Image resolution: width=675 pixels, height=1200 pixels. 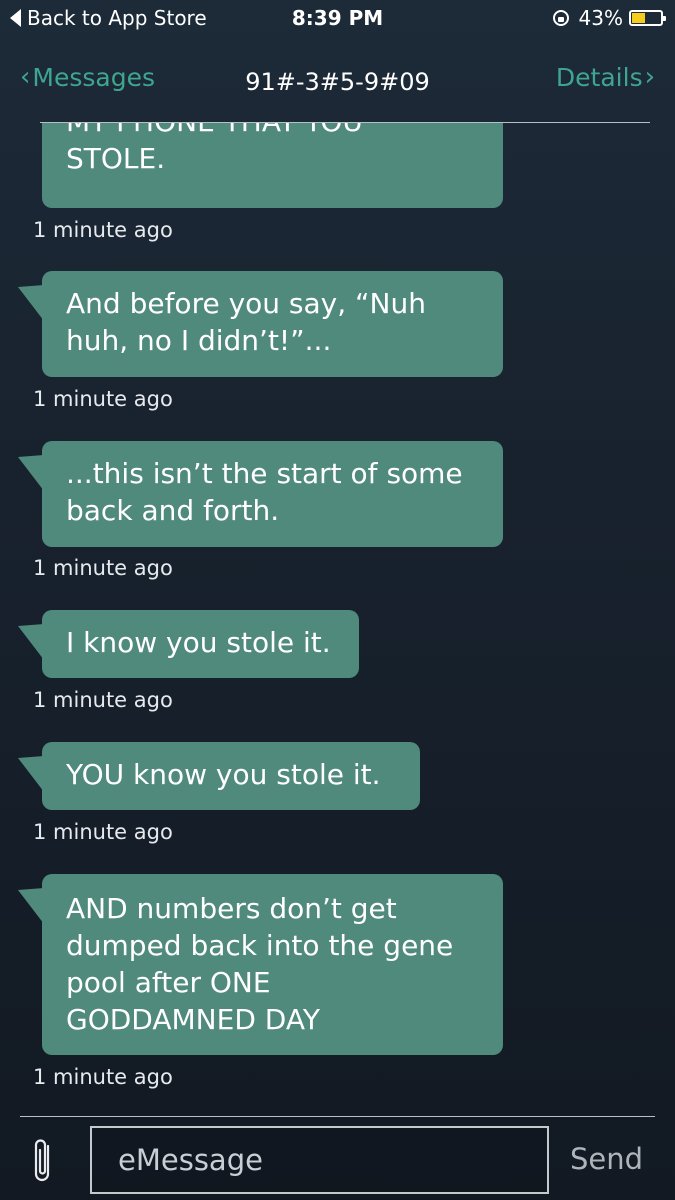 What do you see at coordinates (260, 945) in the screenshot?
I see `message-line: dumped back into the gene` at bounding box center [260, 945].